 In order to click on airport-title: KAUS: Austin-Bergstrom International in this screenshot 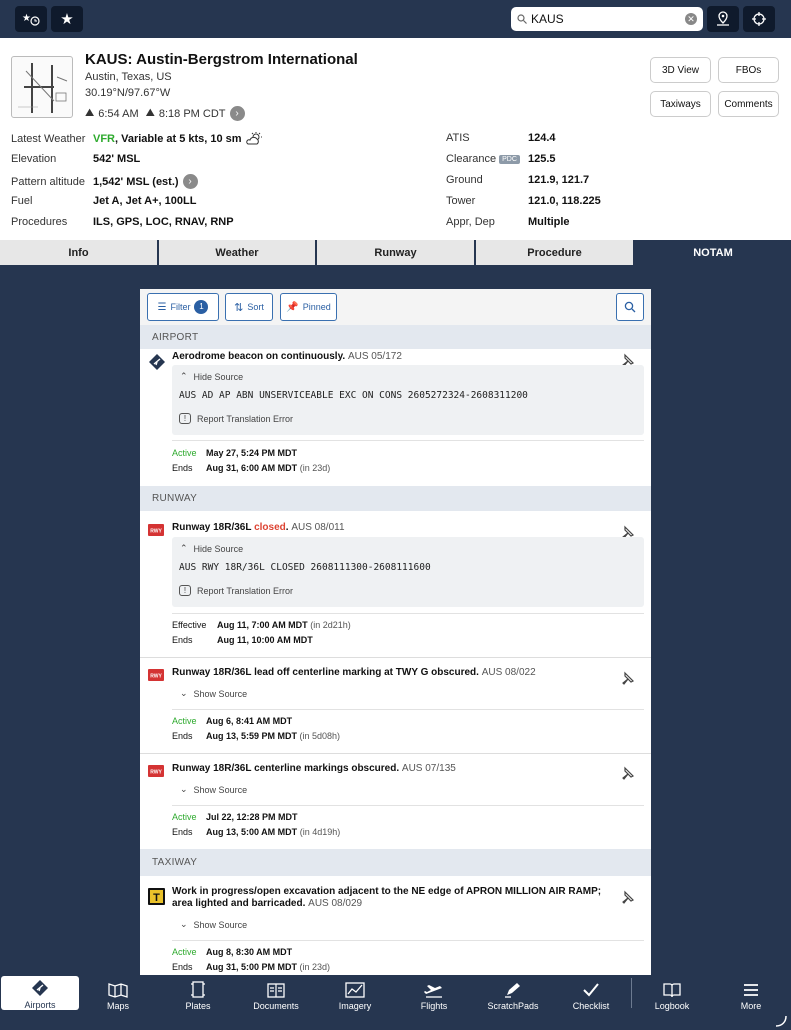, I will do `click(221, 59)`.